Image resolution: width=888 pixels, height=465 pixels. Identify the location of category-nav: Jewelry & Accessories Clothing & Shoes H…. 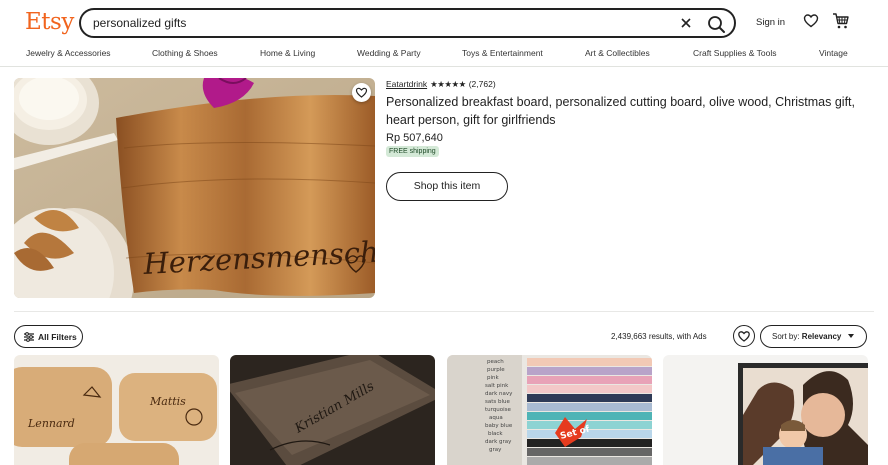
(444, 56).